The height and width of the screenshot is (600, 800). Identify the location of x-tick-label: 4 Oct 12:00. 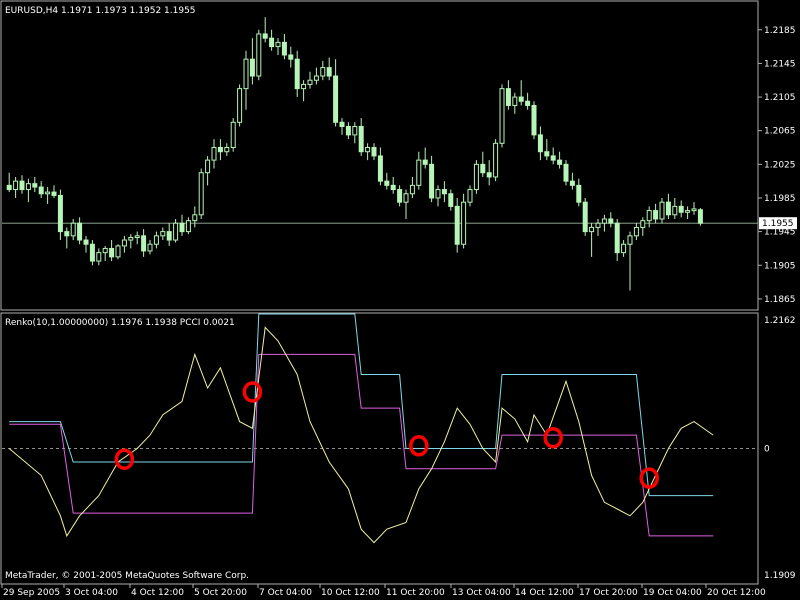
(157, 593).